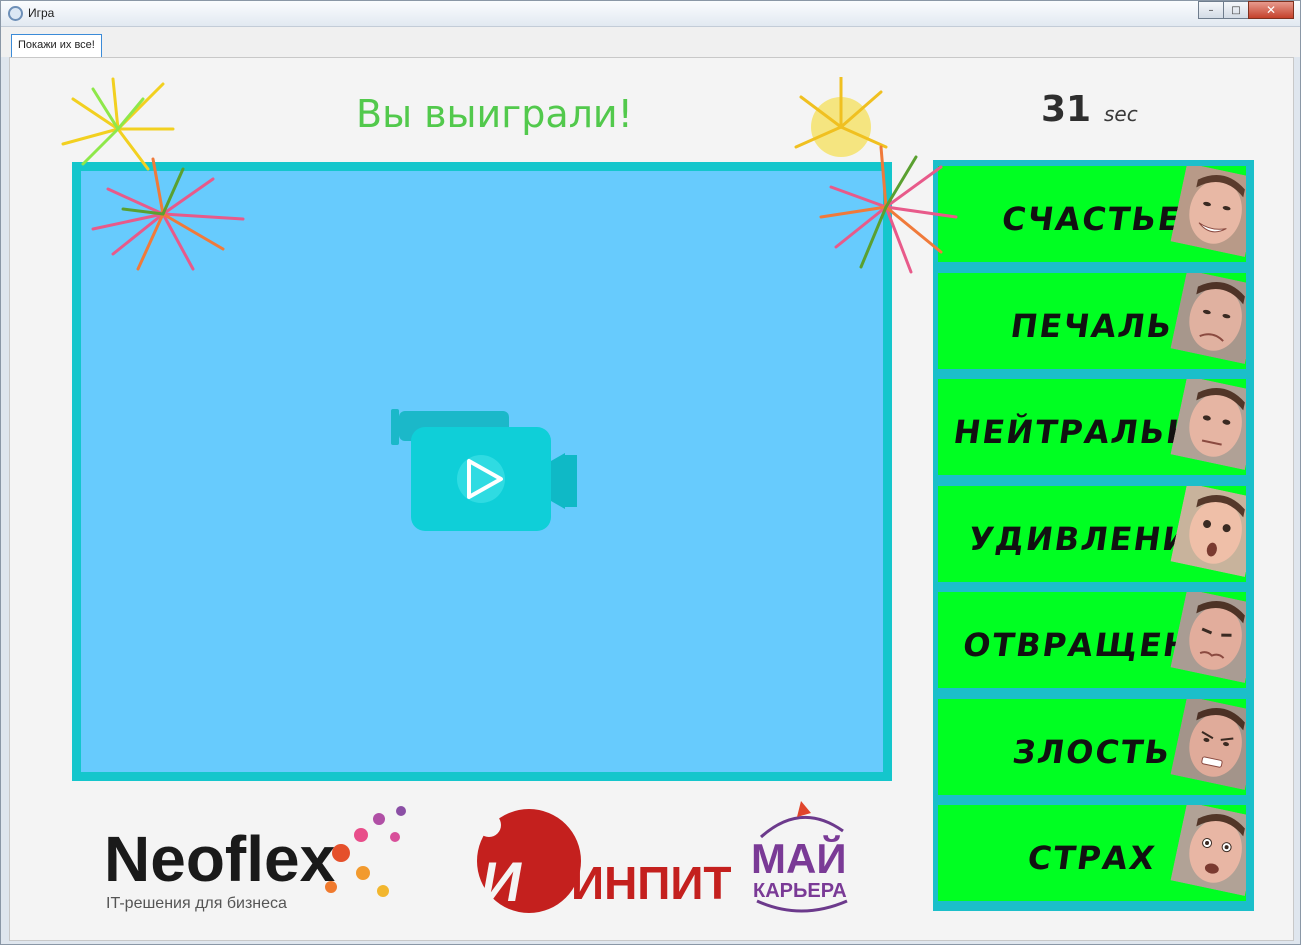  I want to click on mai-career-logo: МАЙ КАРЬЕРА, so click(799, 857).